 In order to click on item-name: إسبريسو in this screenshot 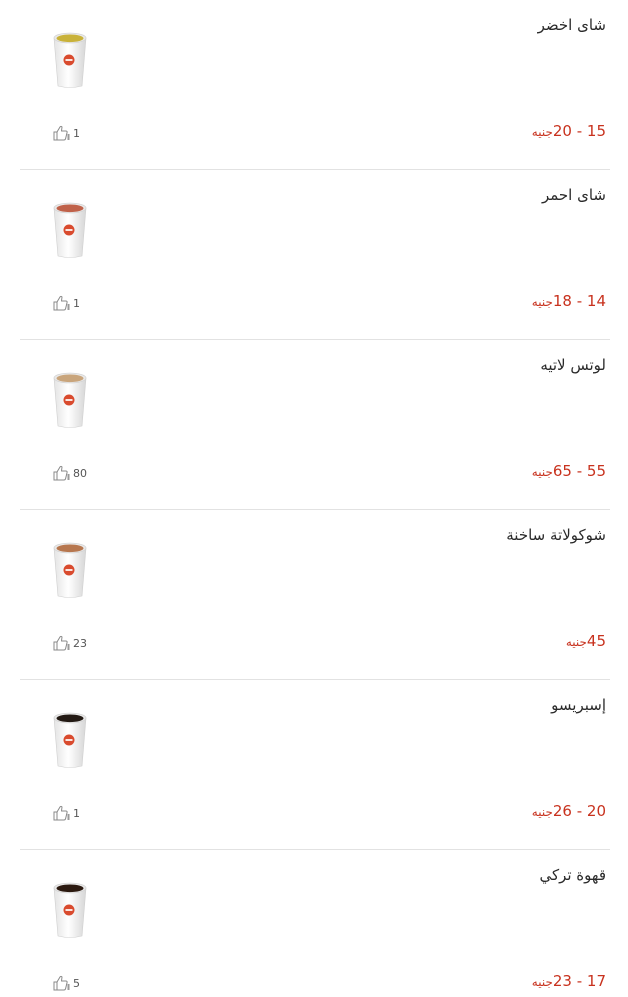, I will do `click(578, 705)`.